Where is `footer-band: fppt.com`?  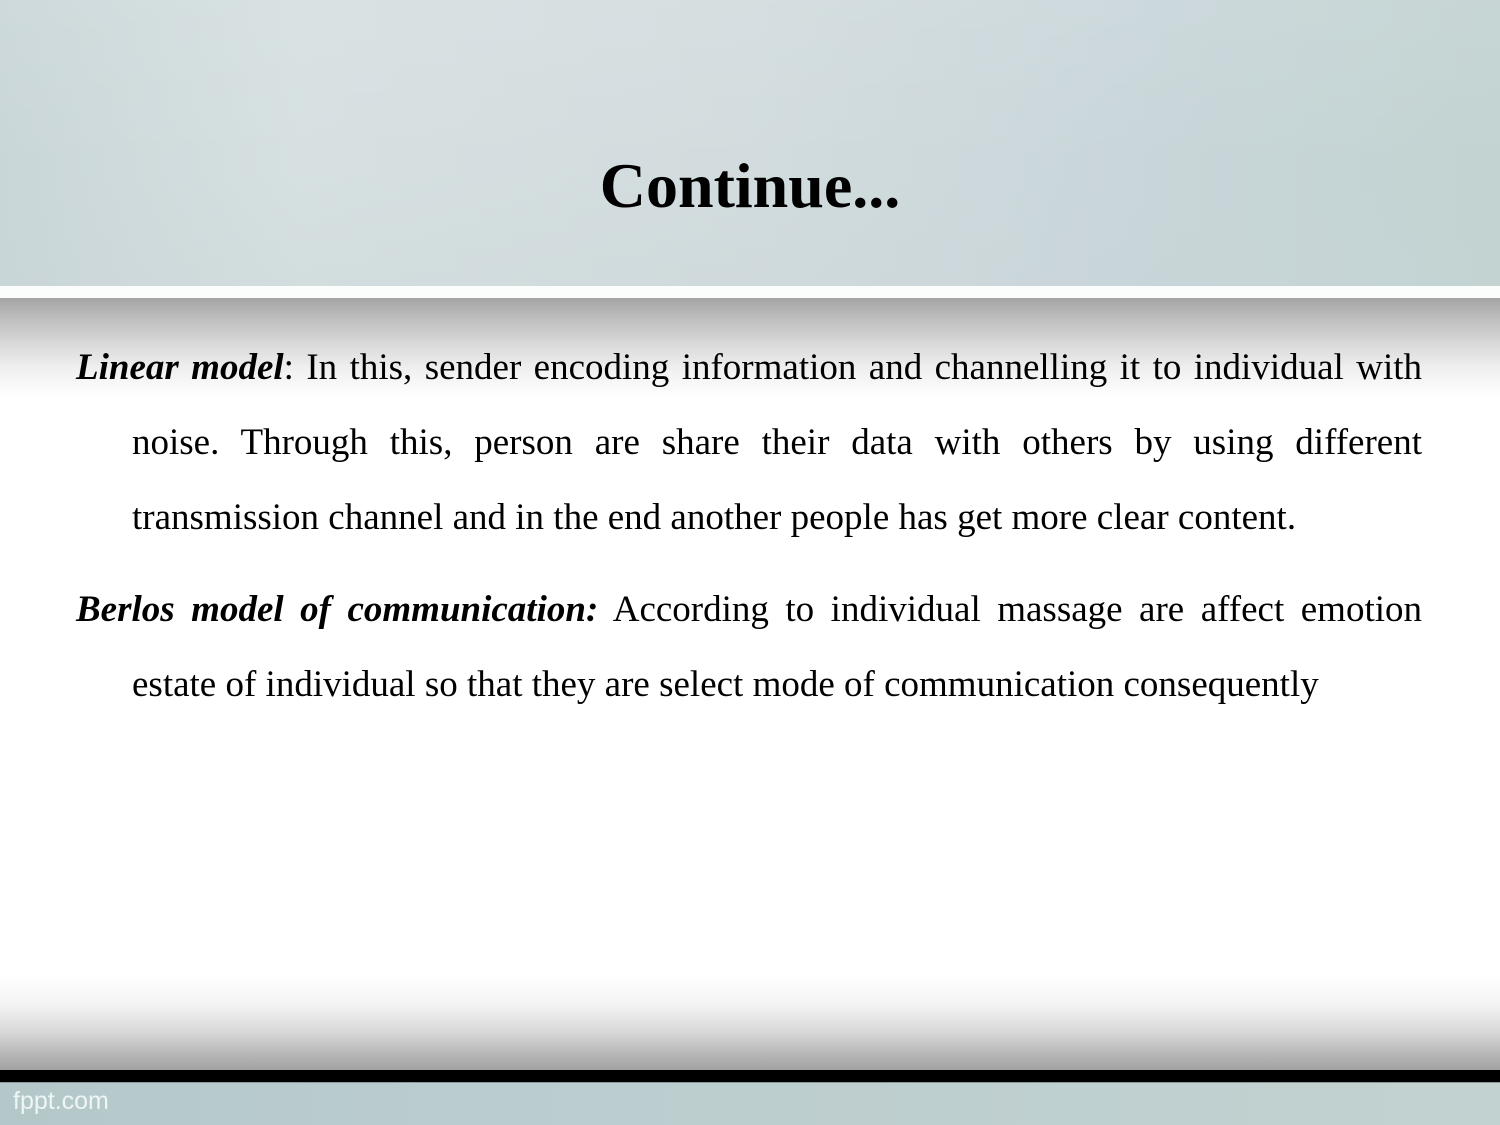 footer-band: fppt.com is located at coordinates (750, 1104).